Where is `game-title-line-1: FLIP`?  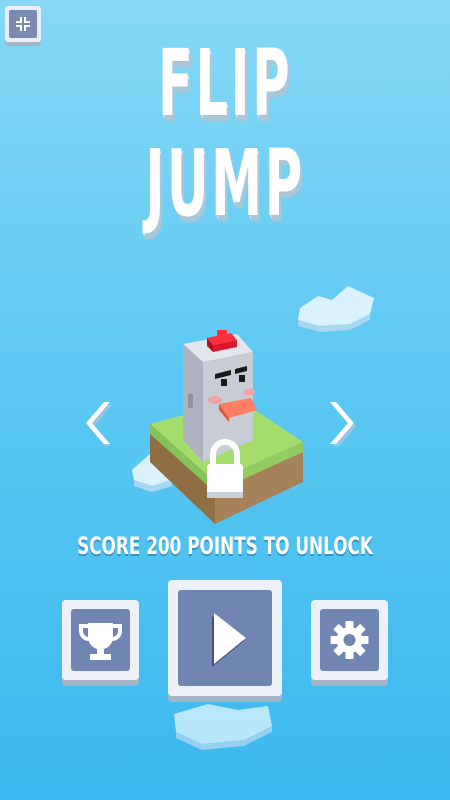 game-title-line-1: FLIP is located at coordinates (225, 83).